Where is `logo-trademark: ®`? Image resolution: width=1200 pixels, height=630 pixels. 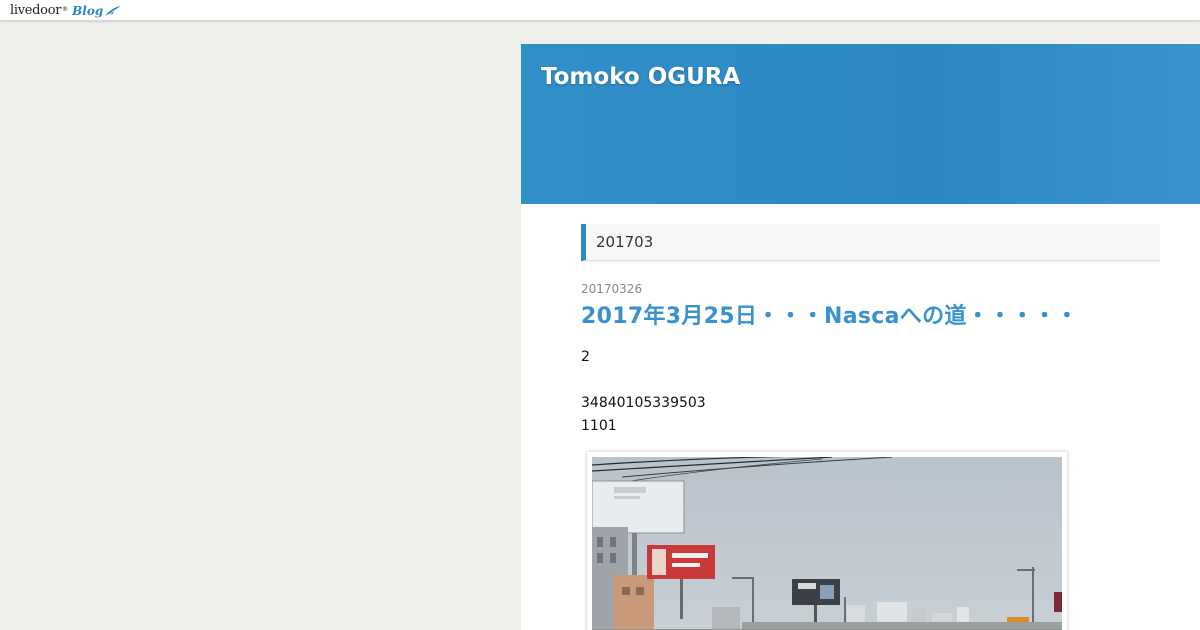
logo-trademark: ® is located at coordinates (65, 9).